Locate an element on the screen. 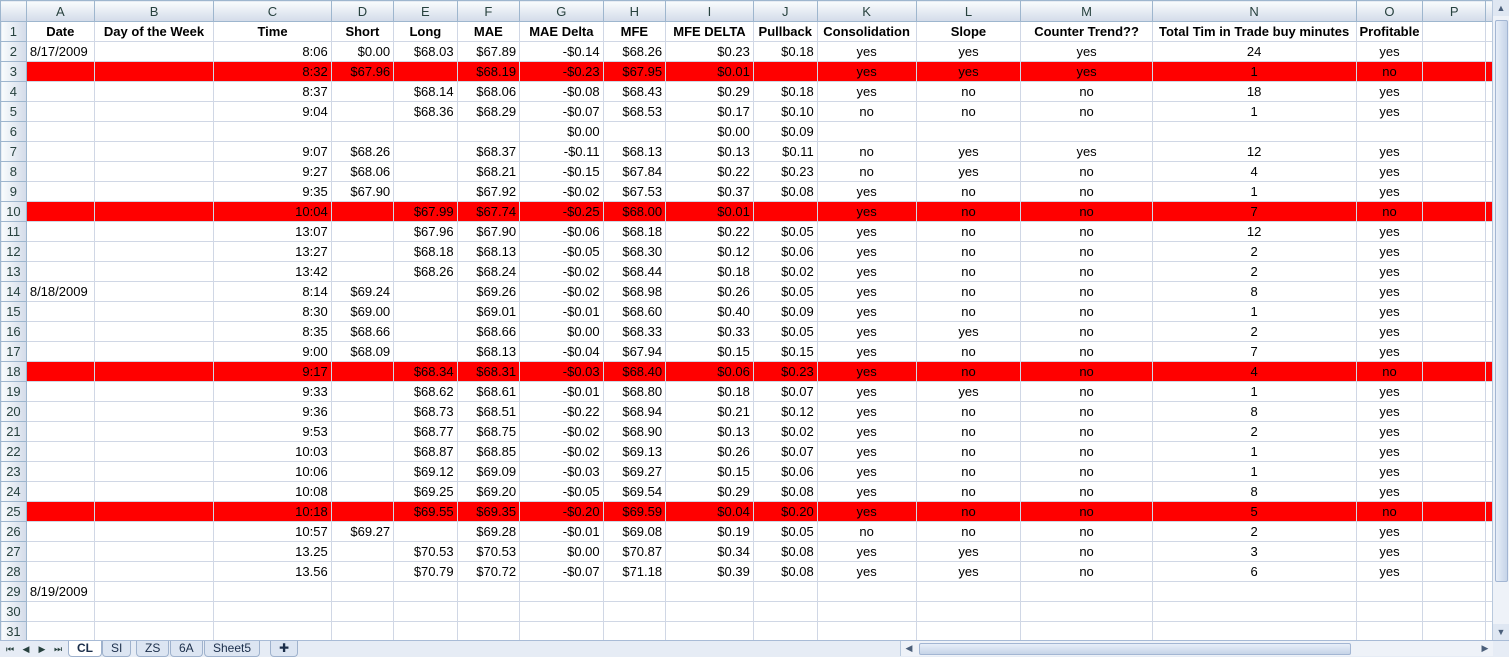 The image size is (1509, 657). cell-i28: $0.39 is located at coordinates (709, 571).